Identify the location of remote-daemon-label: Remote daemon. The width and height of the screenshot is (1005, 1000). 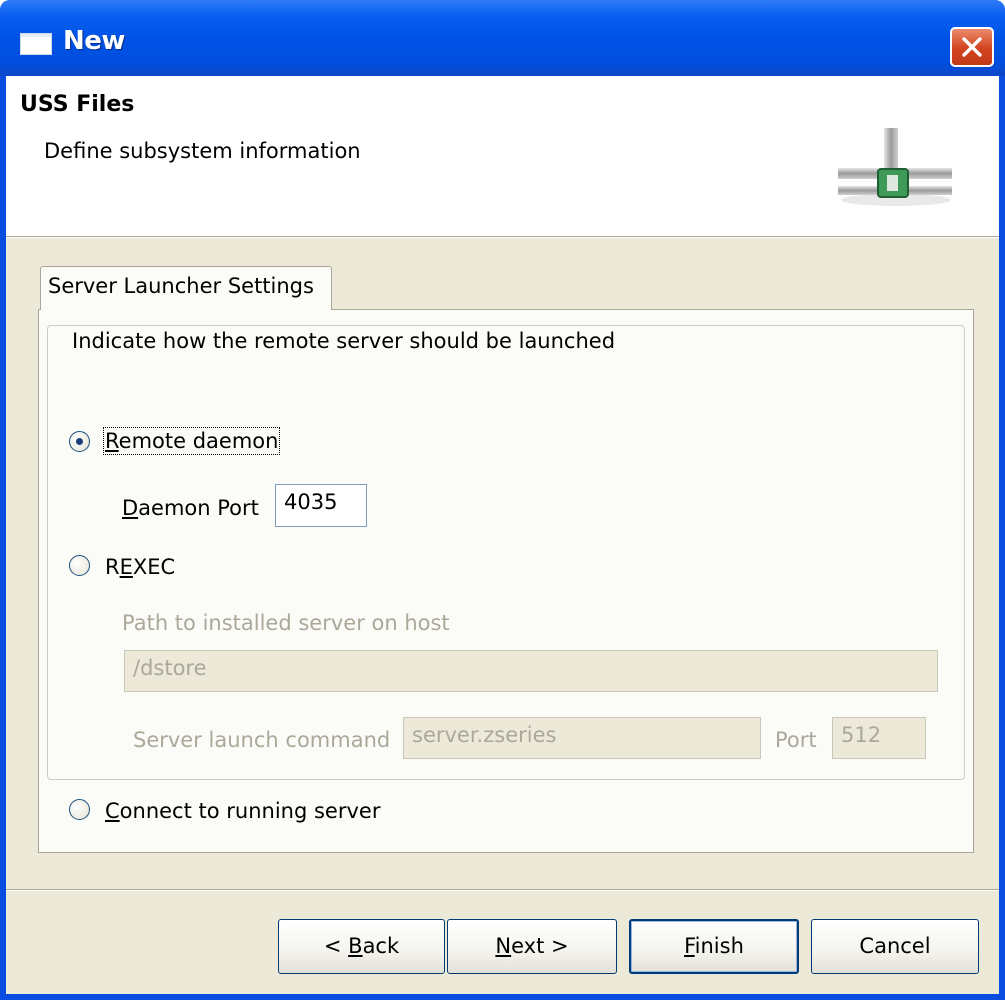
(191, 441).